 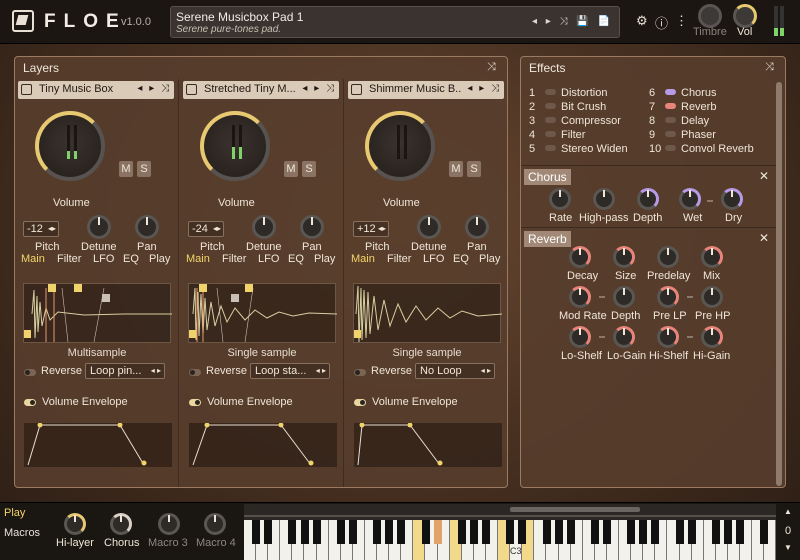 What do you see at coordinates (604, 199) in the screenshot?
I see `chorus-highpass-knob` at bounding box center [604, 199].